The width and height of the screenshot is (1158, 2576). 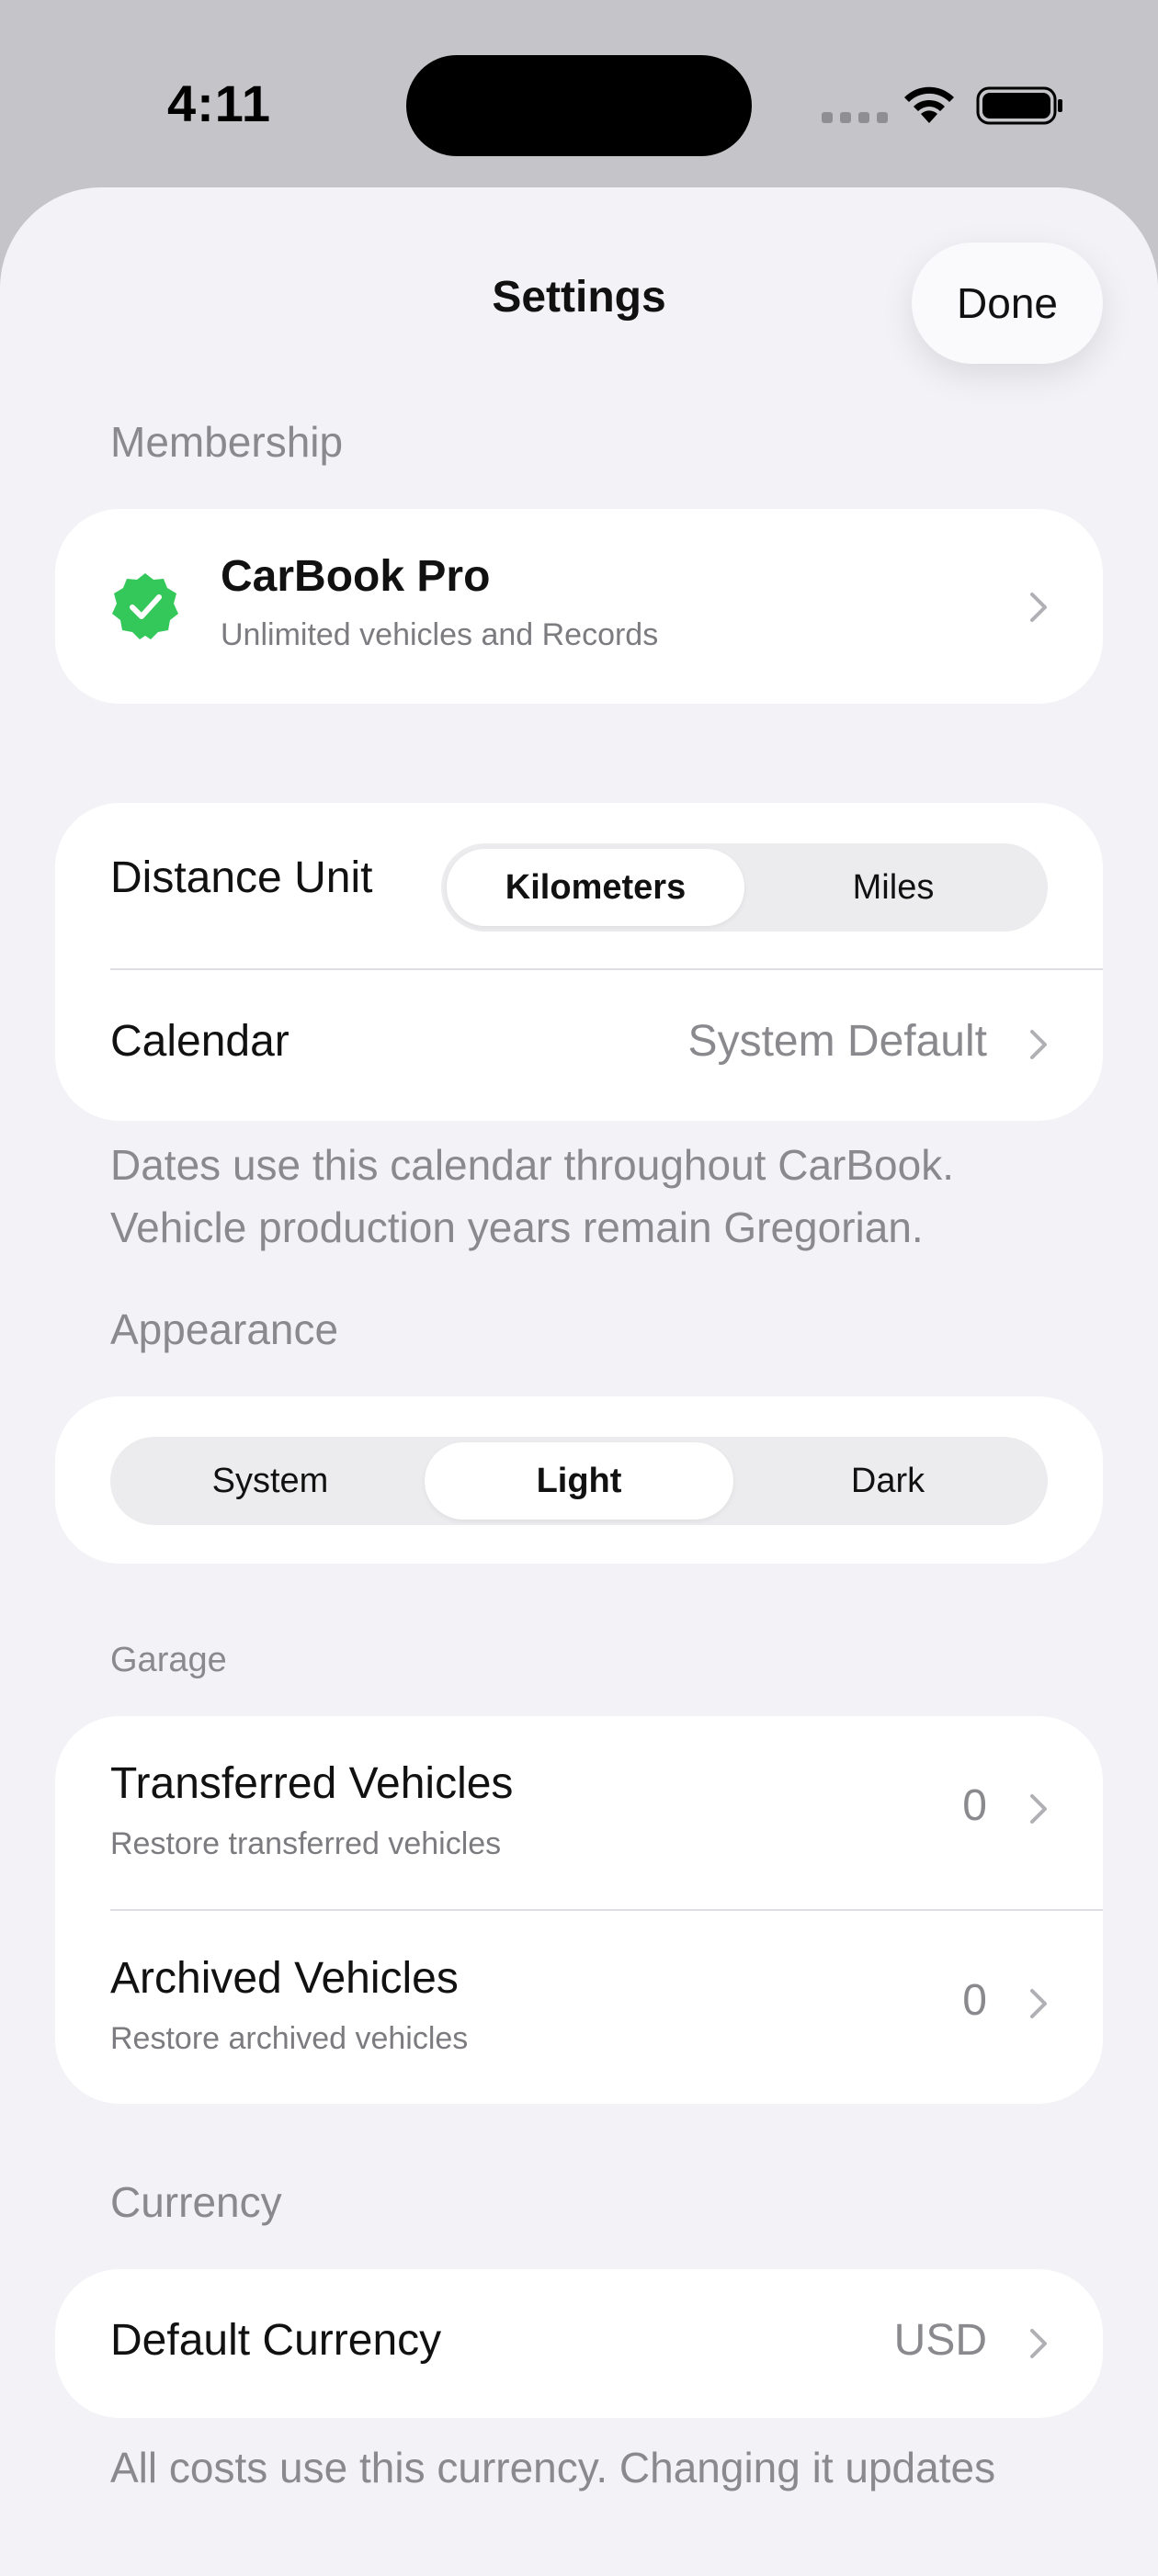 I want to click on appearance-section-label: Appearance, so click(x=224, y=1329).